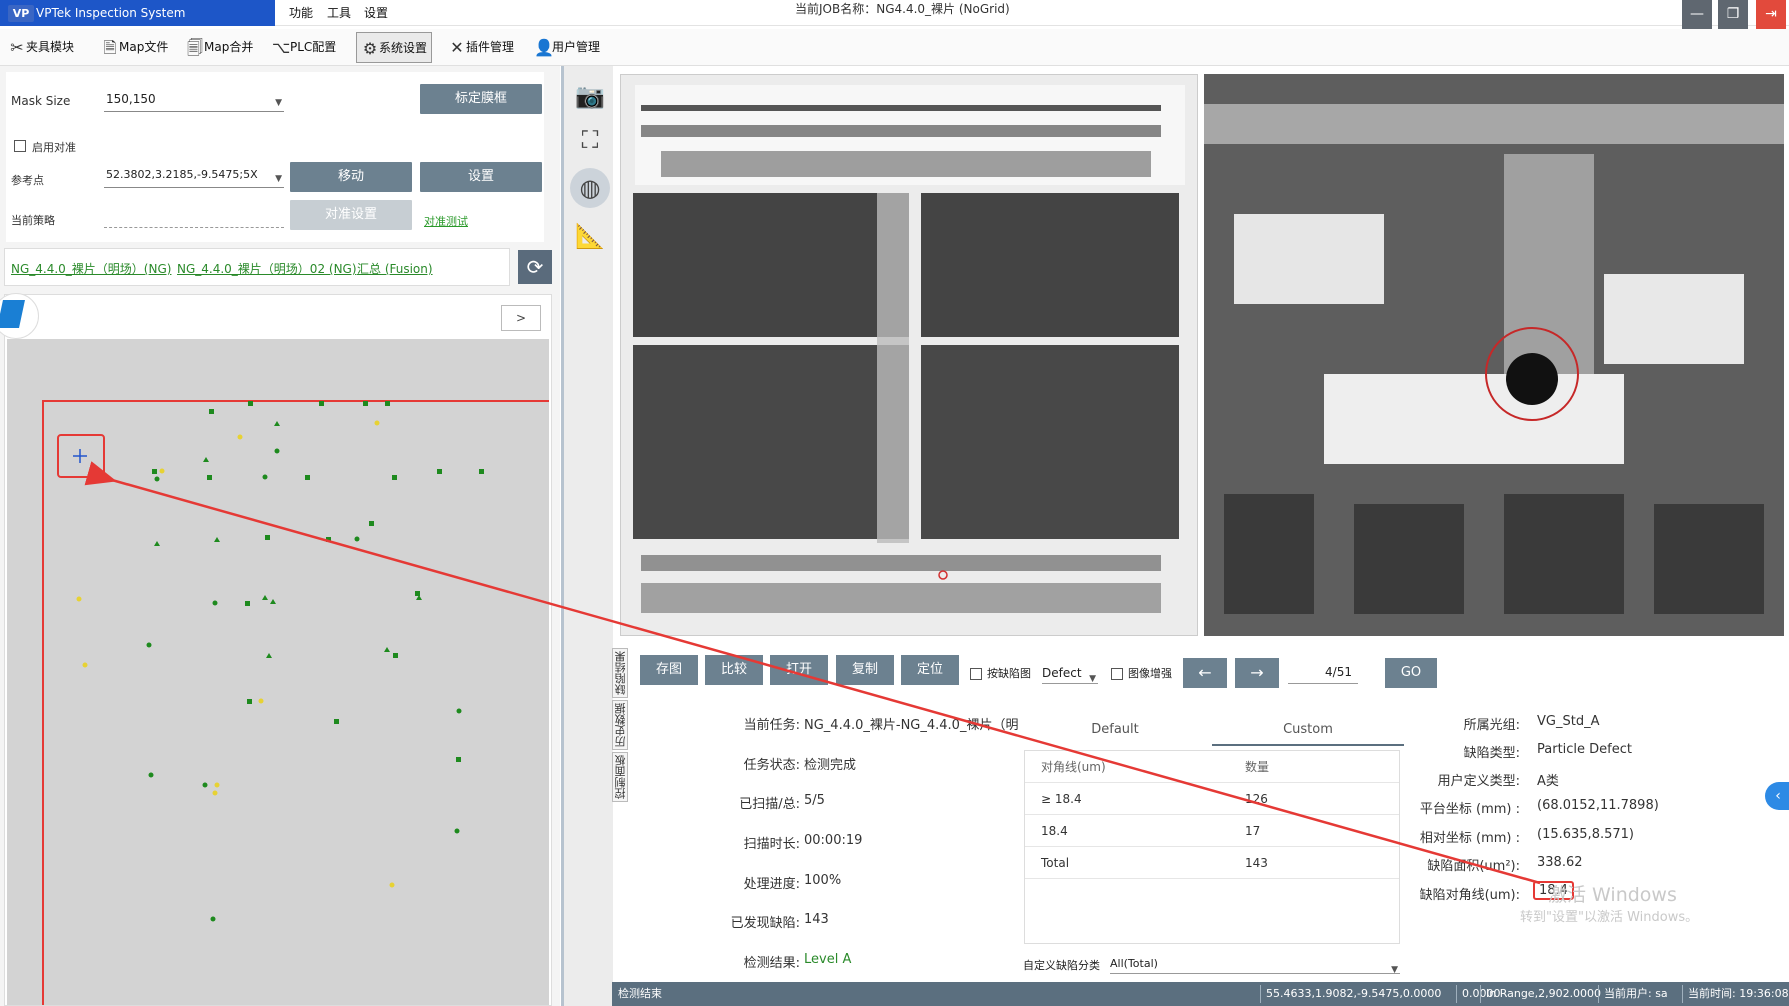 The image size is (1789, 1006). Describe the element at coordinates (1733, 14) in the screenshot. I see `maximize-button: ❐` at that location.